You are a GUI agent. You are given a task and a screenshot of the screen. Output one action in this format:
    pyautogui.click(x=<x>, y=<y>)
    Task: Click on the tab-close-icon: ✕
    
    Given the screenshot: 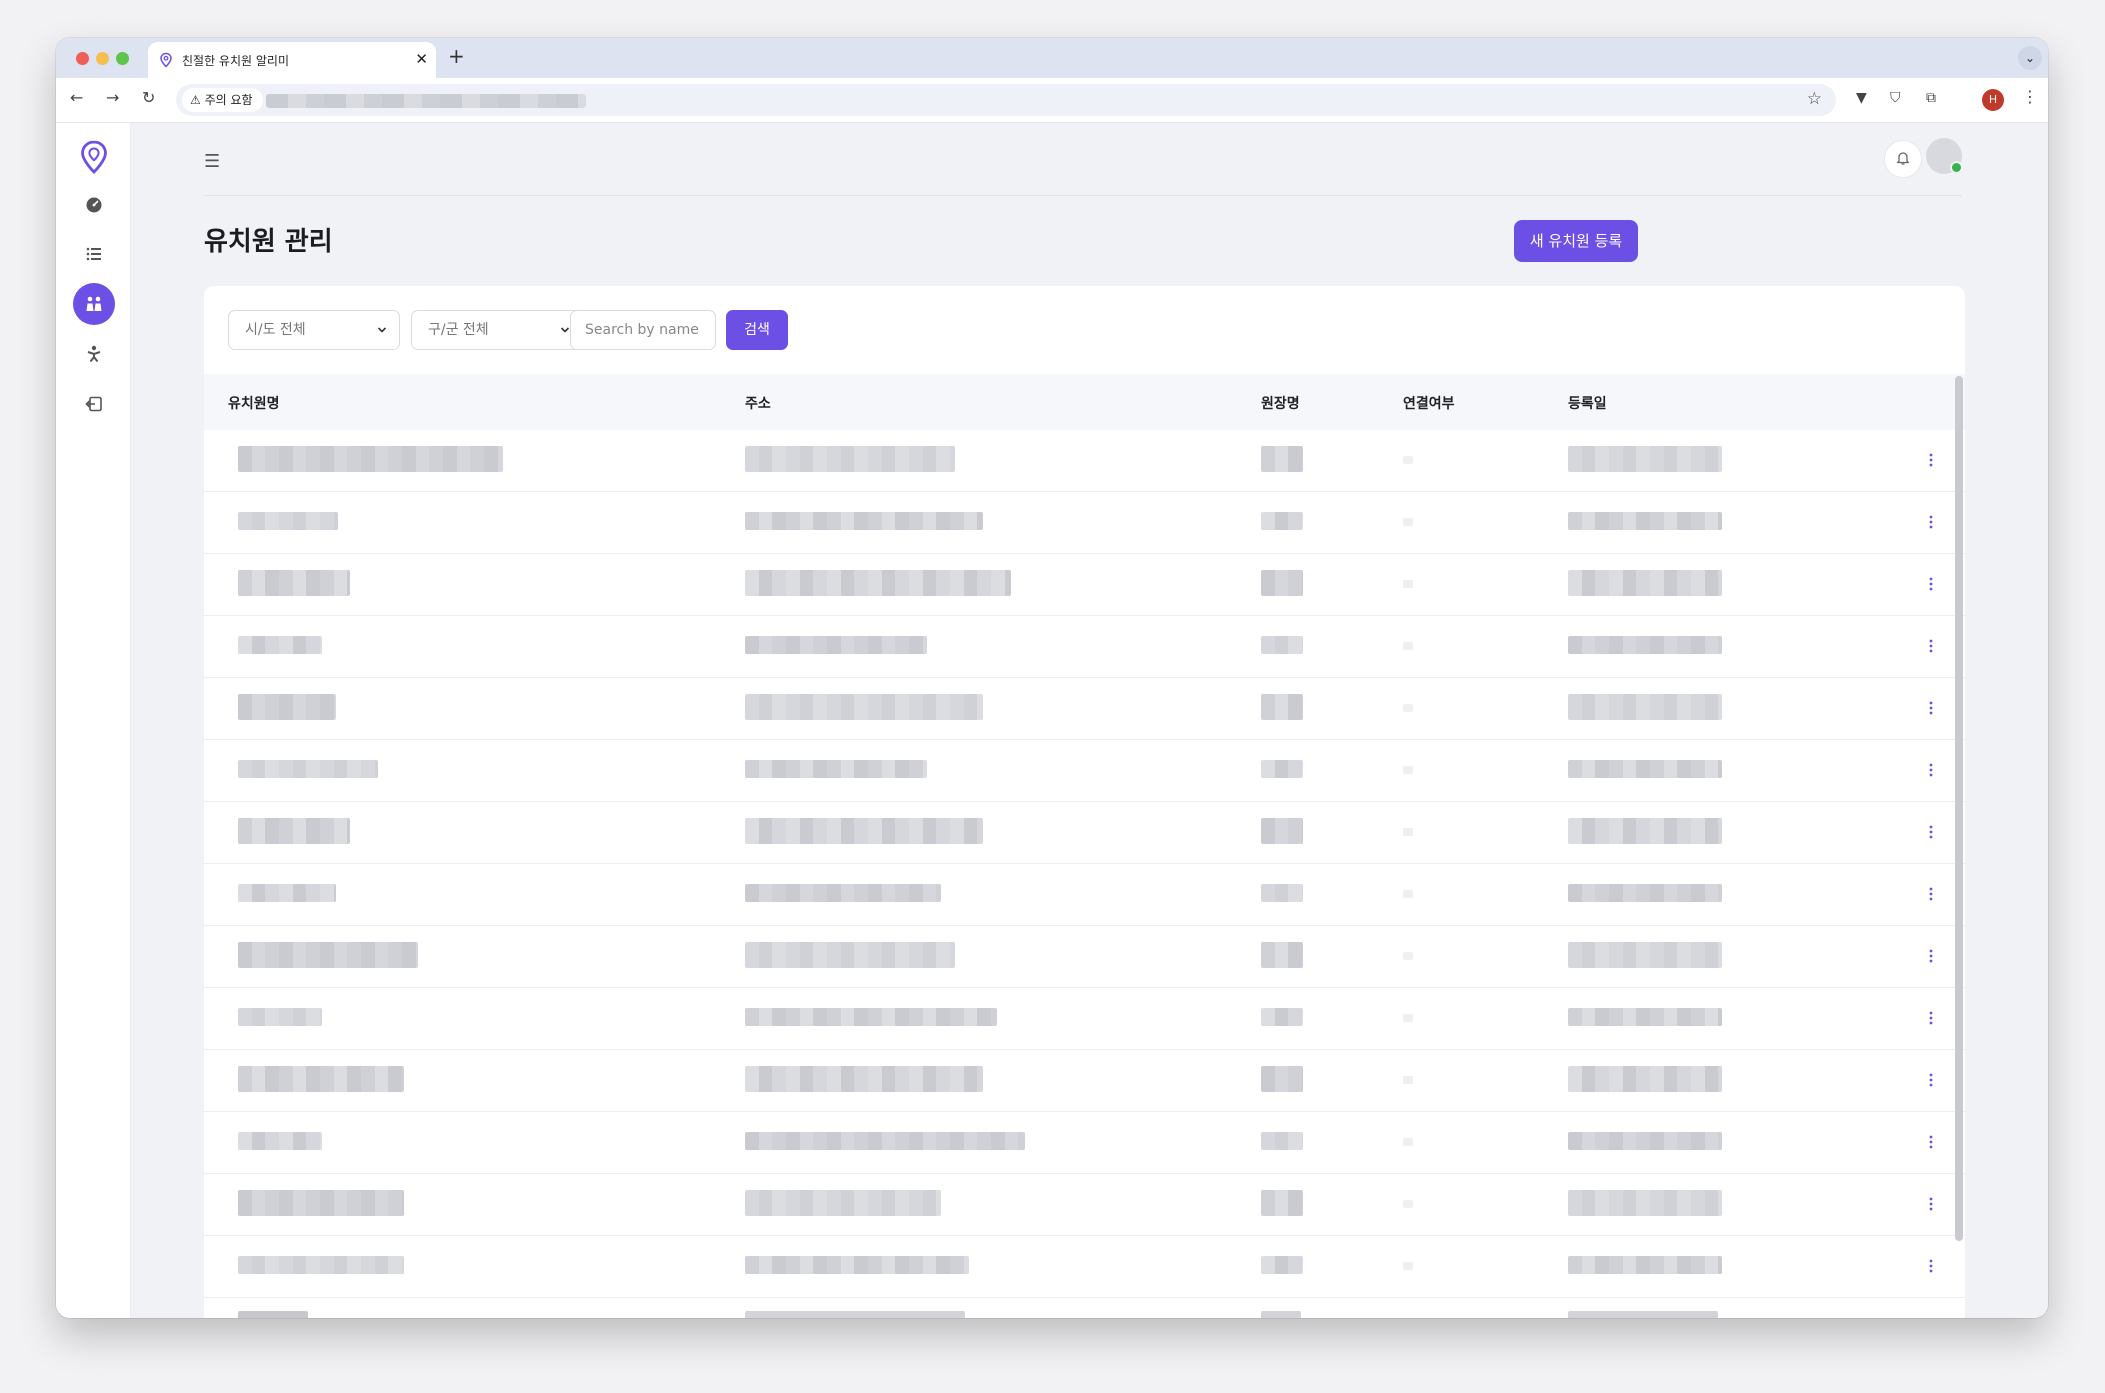 What is the action you would take?
    pyautogui.click(x=421, y=59)
    